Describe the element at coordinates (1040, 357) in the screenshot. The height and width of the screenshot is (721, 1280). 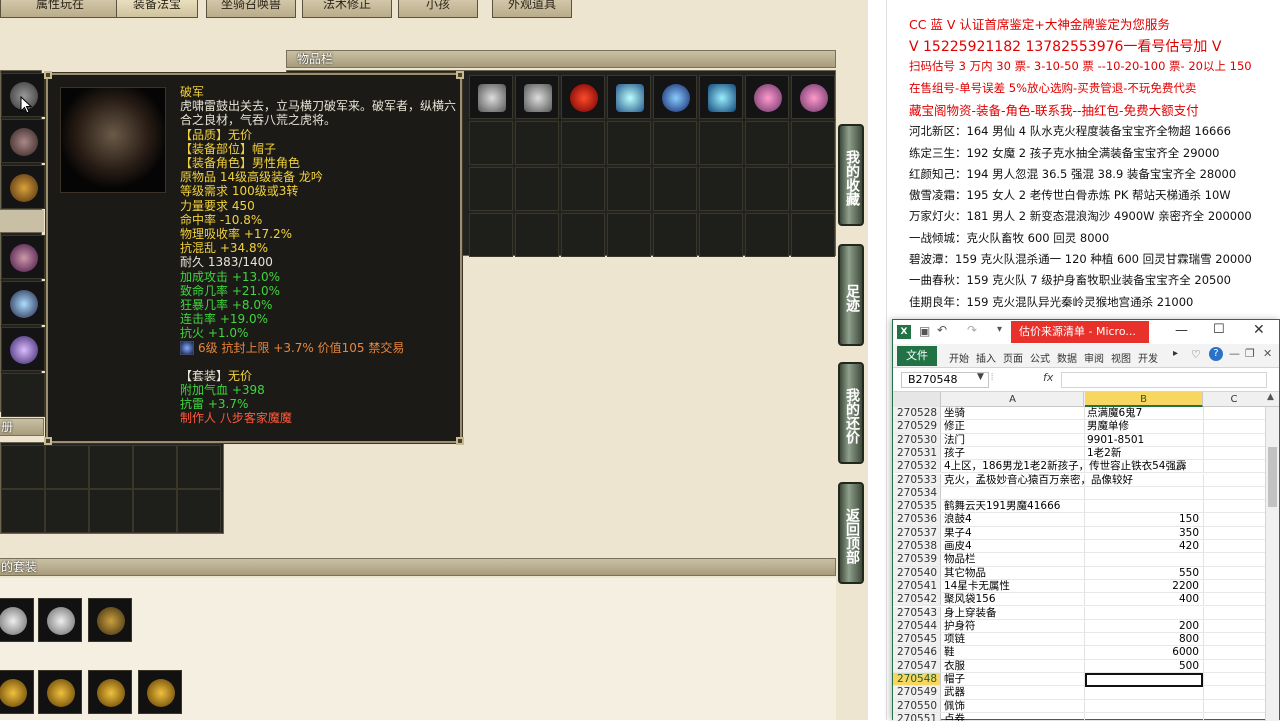
I see `ribbon-tab-formulas: 公式` at that location.